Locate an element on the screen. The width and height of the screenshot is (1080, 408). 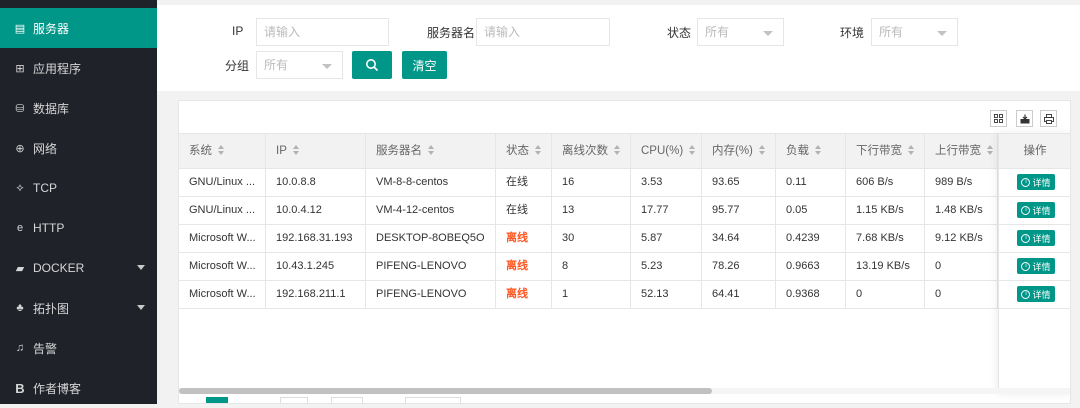
print-icon is located at coordinates (1048, 118).